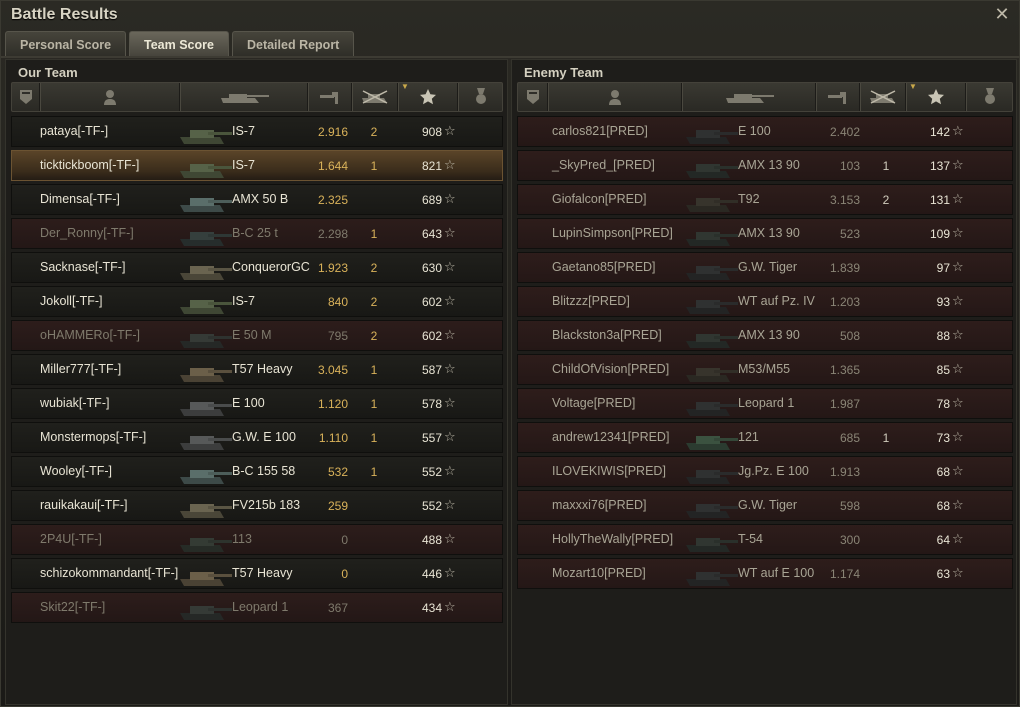  I want to click on vehicle-name: WT auf E 100, so click(776, 573).